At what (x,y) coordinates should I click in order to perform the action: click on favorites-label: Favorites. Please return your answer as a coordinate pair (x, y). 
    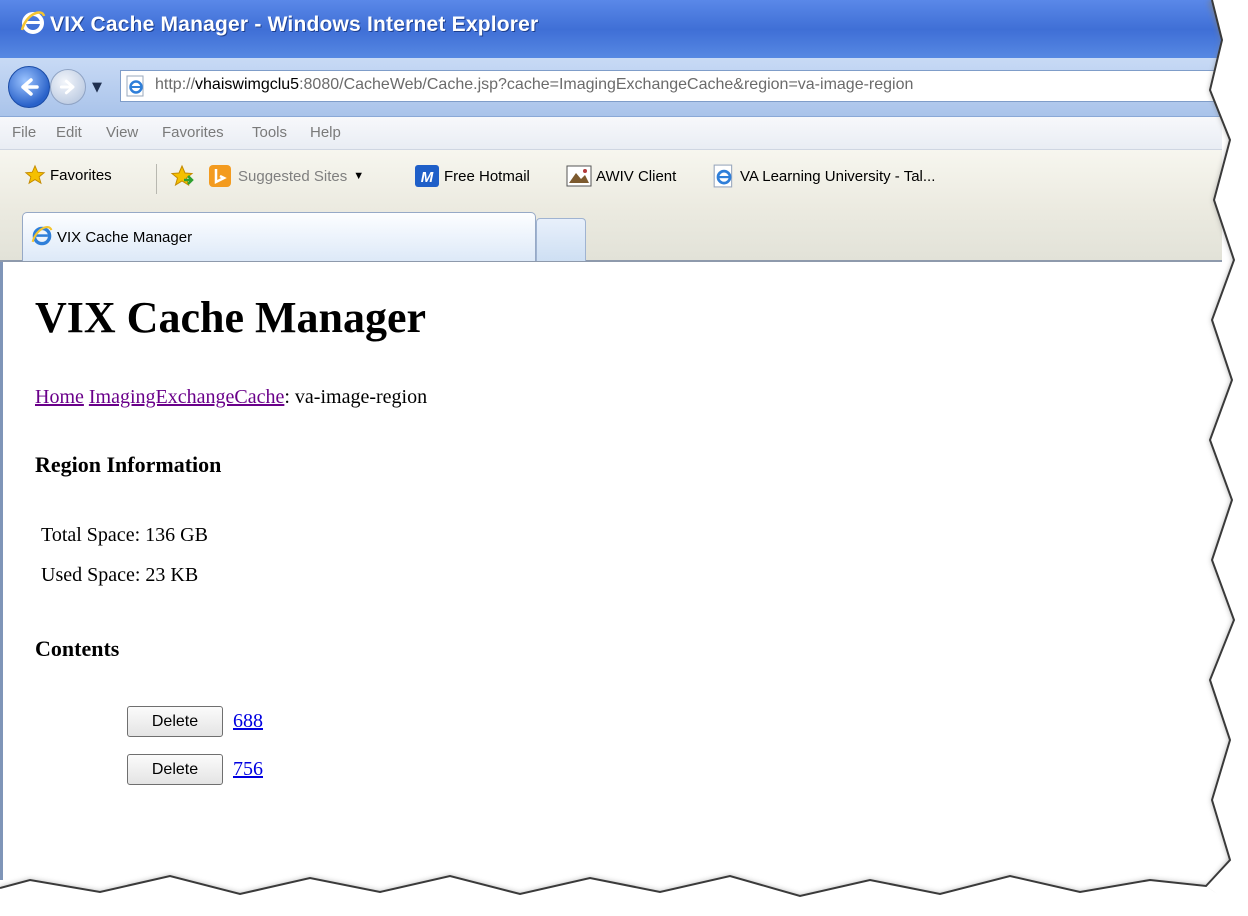
    Looking at the image, I should click on (81, 175).